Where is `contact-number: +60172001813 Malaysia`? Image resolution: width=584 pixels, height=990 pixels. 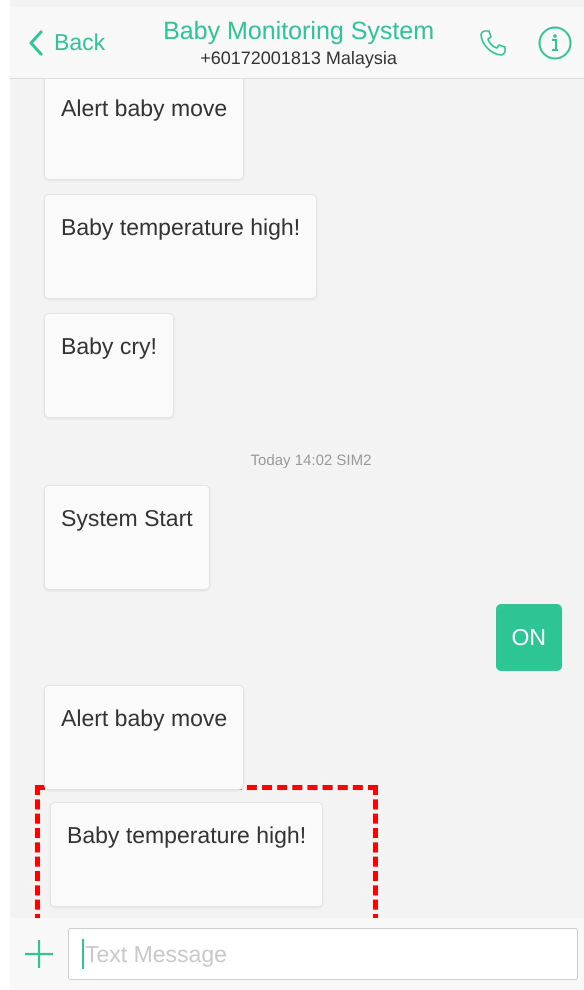 contact-number: +60172001813 Malaysia is located at coordinates (298, 58).